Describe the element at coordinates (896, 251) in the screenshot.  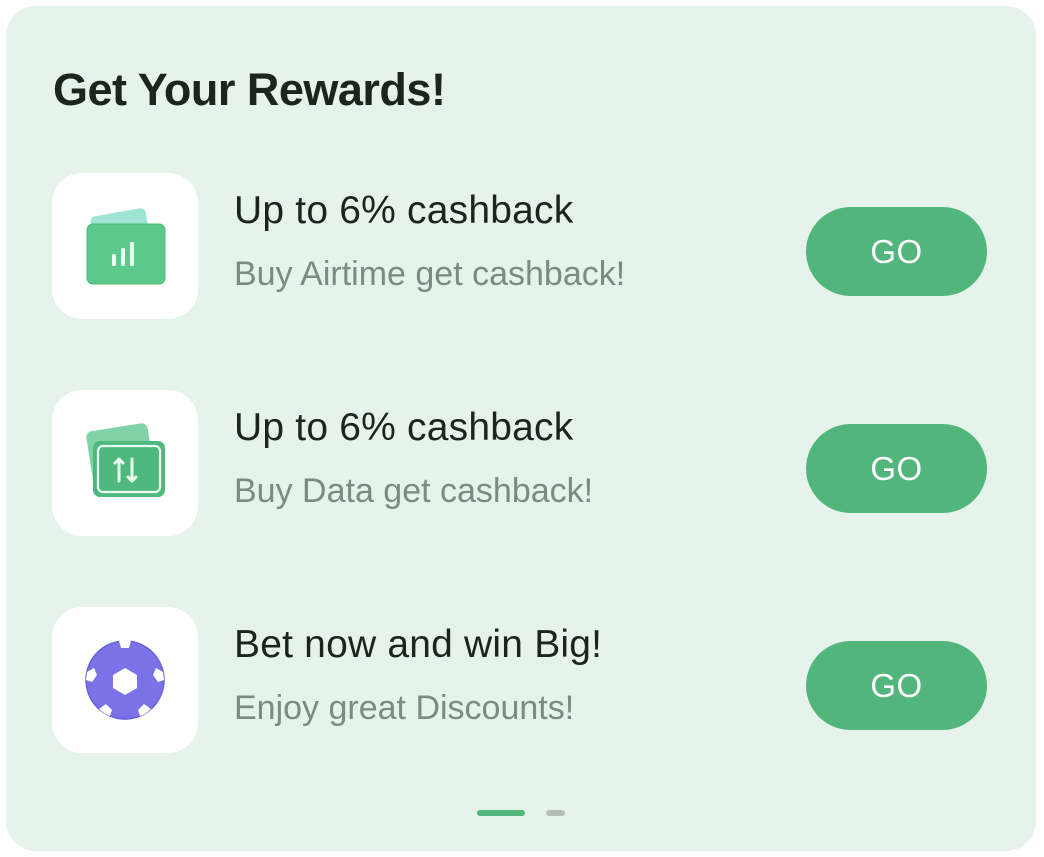
I see `go-button-airtime: GO` at that location.